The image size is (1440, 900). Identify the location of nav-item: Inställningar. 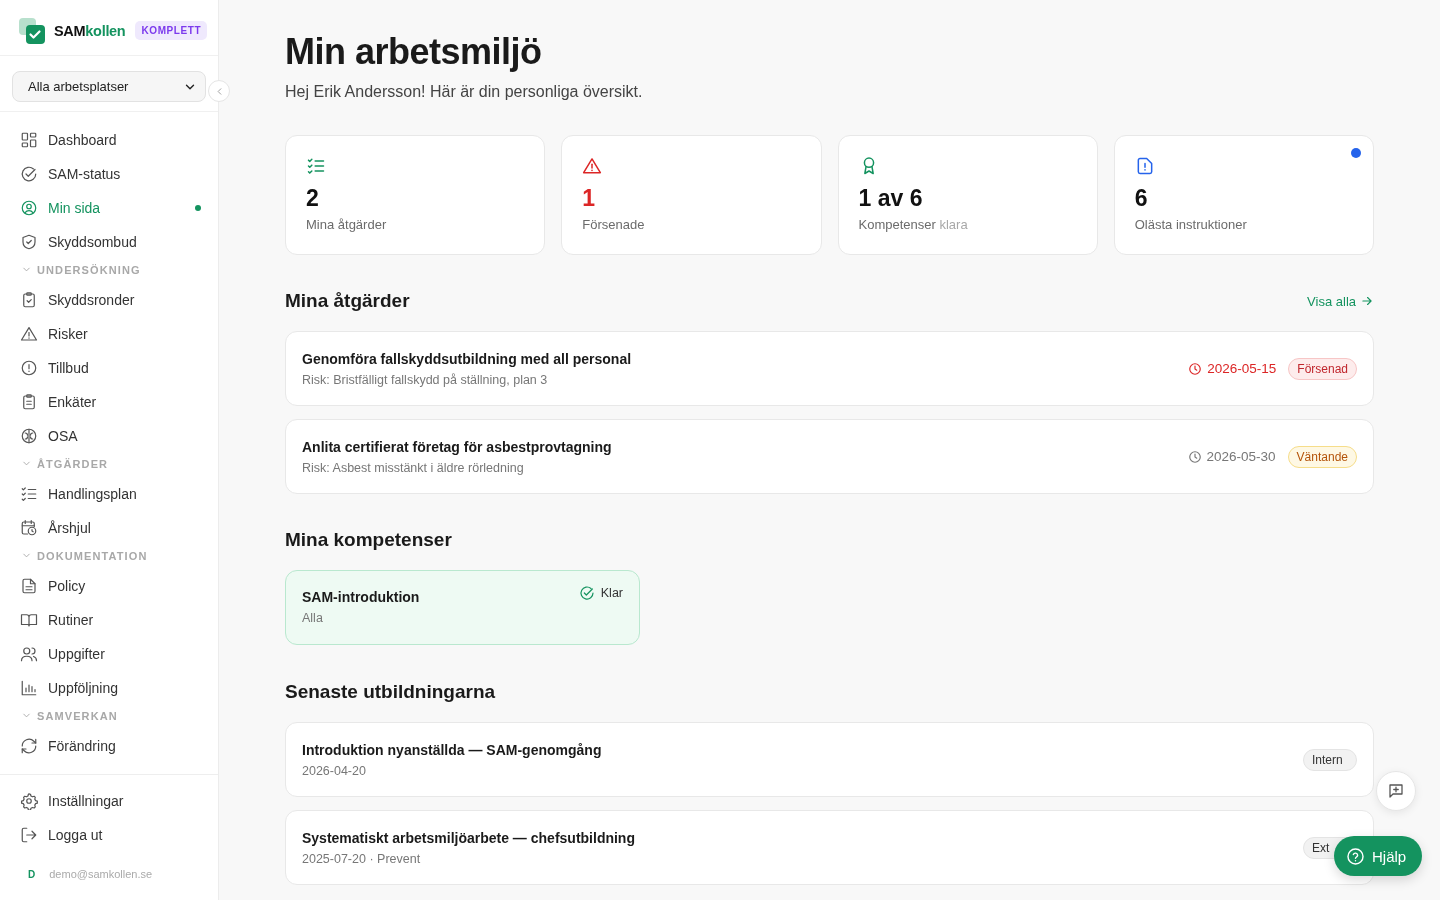
(109, 801).